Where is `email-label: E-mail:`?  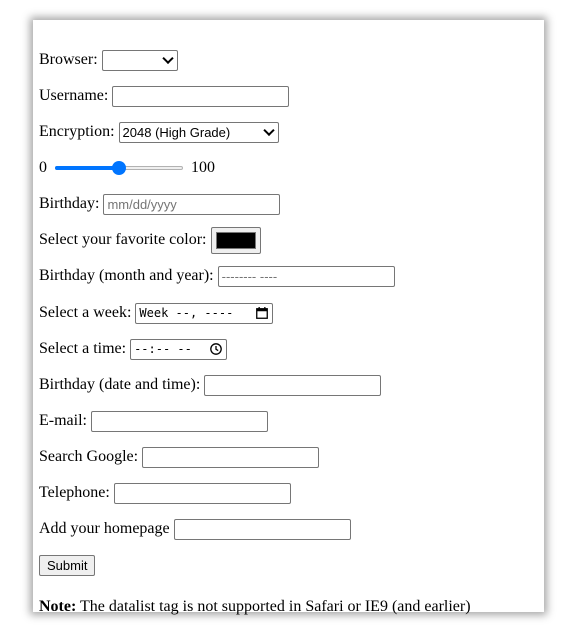 email-label: E-mail: is located at coordinates (63, 420).